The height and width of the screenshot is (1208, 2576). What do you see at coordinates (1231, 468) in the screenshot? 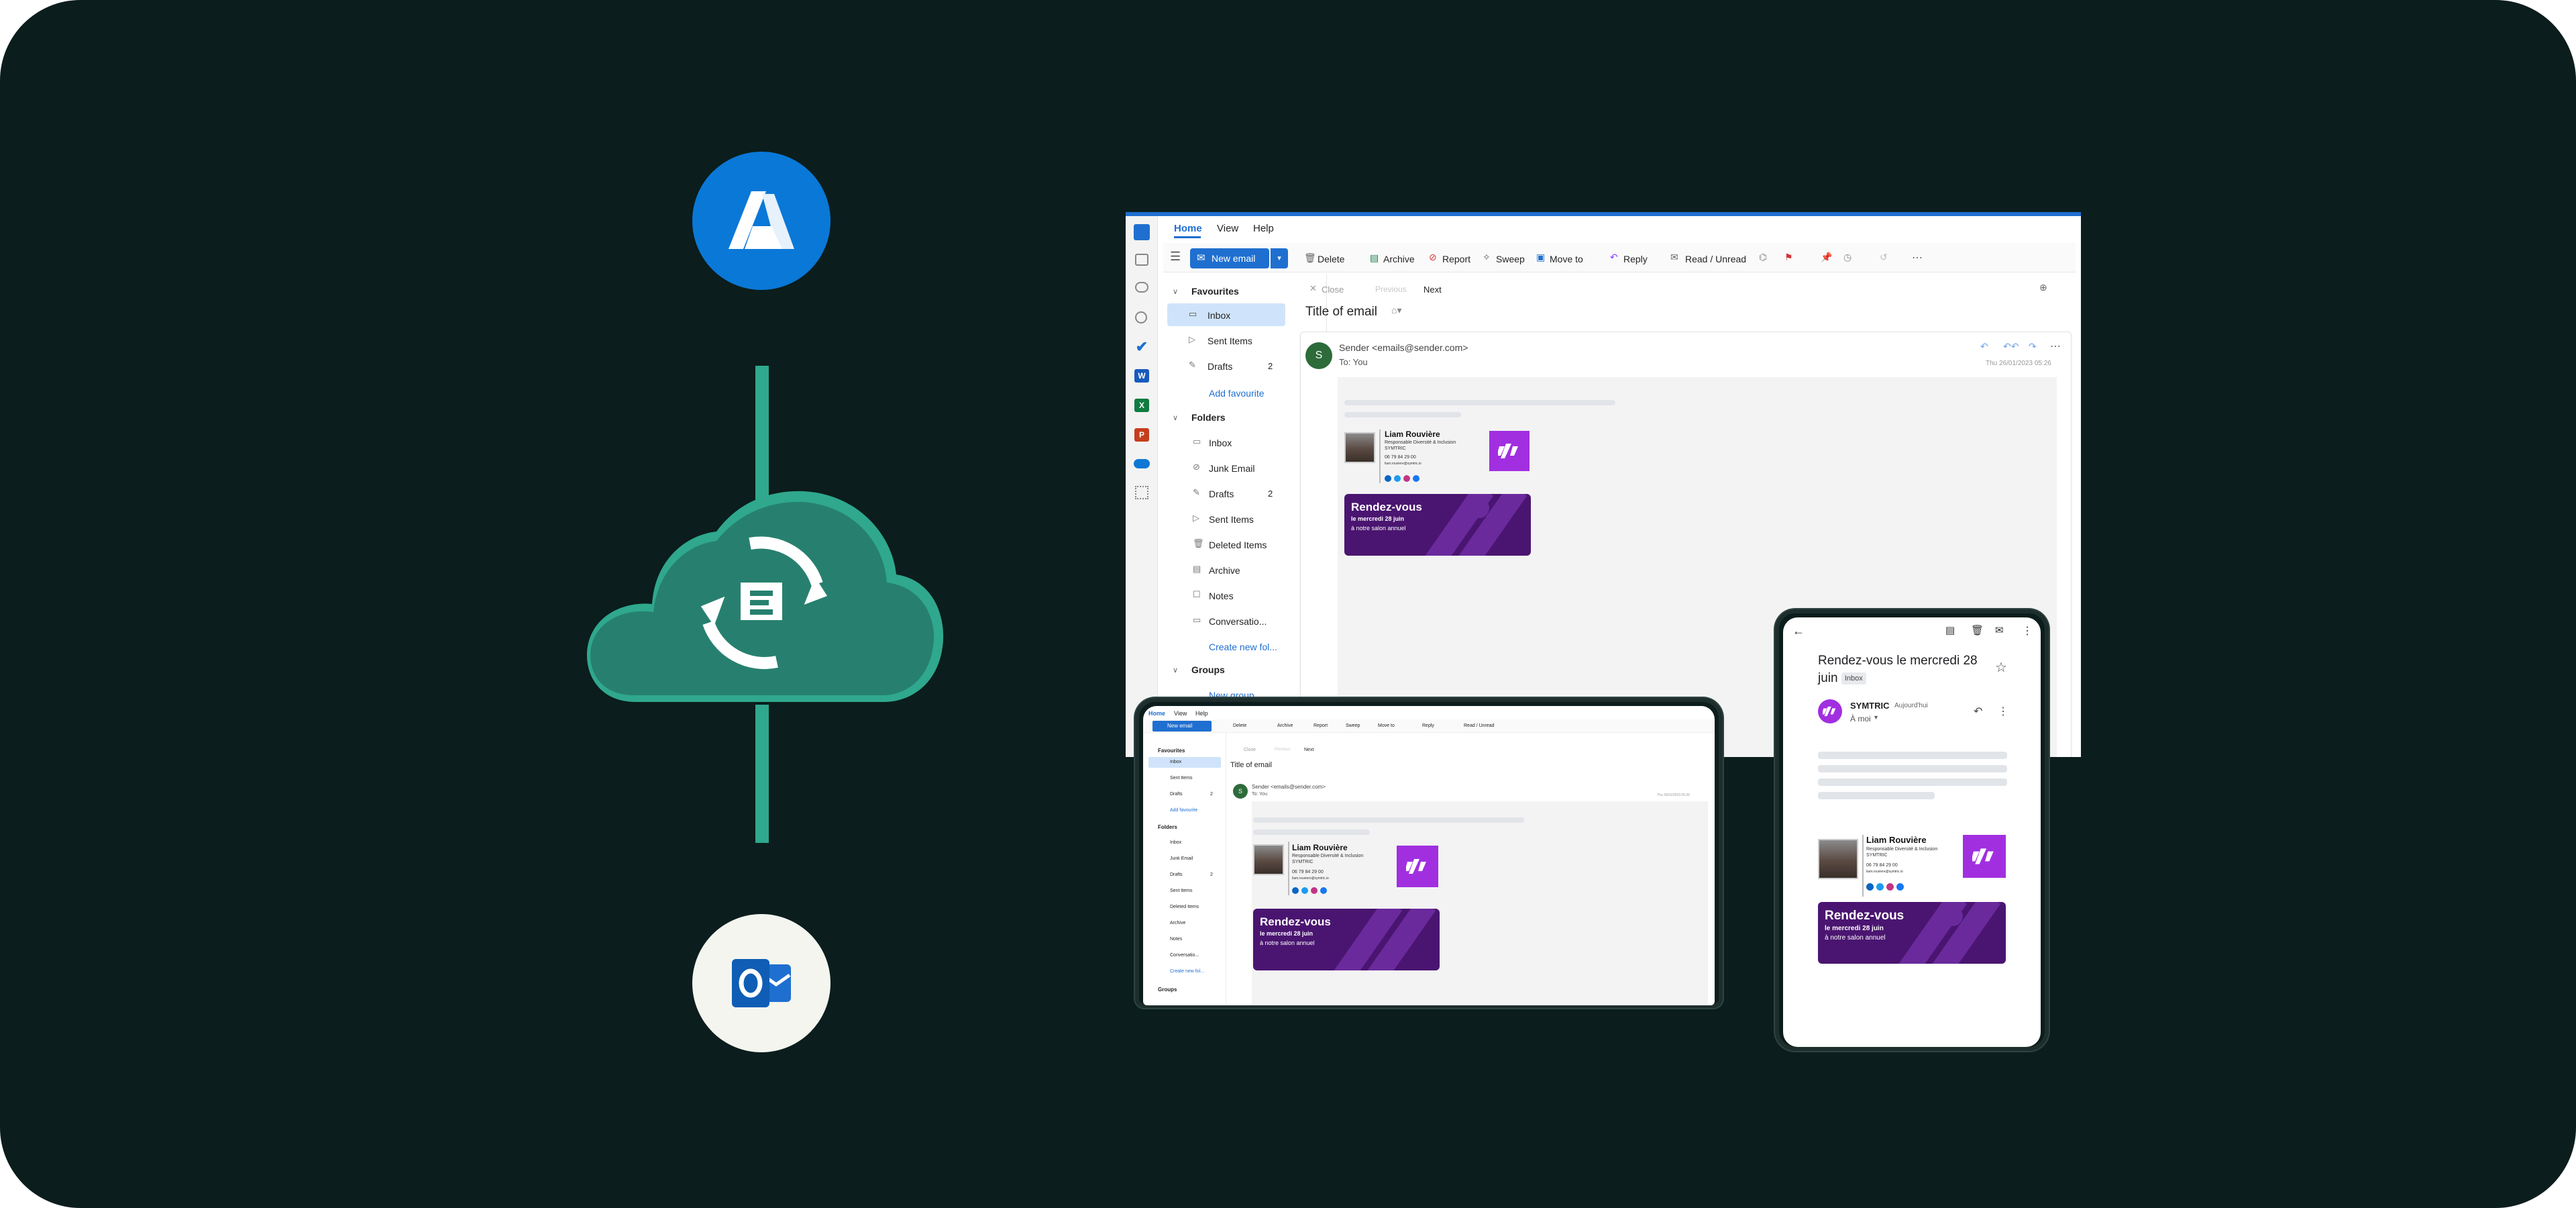
I see `folder-junk-email: Junk Email` at bounding box center [1231, 468].